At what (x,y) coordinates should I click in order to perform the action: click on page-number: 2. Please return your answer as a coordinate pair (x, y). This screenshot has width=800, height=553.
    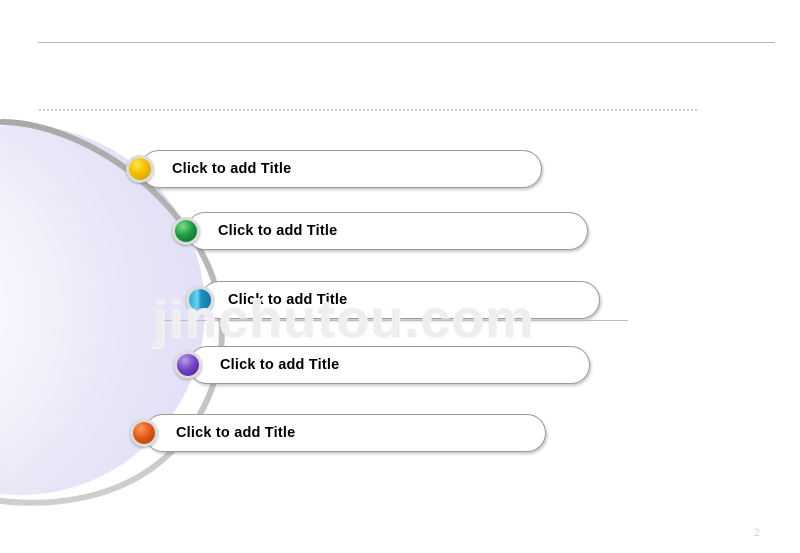
    Looking at the image, I should click on (757, 533).